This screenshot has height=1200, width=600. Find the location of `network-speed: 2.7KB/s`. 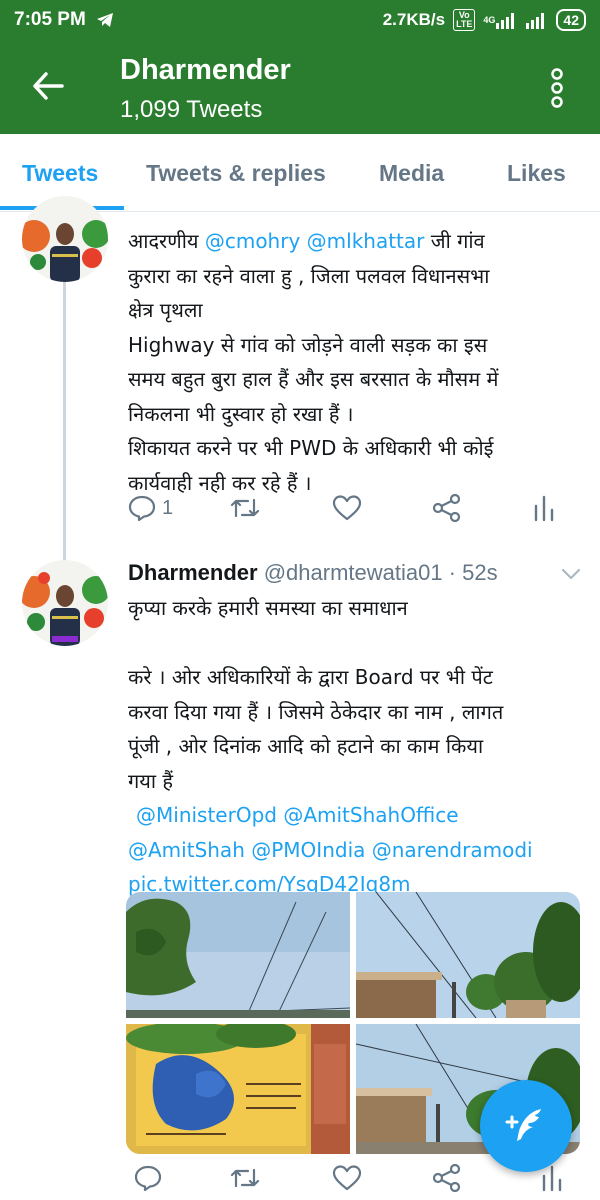

network-speed: 2.7KB/s is located at coordinates (414, 19).